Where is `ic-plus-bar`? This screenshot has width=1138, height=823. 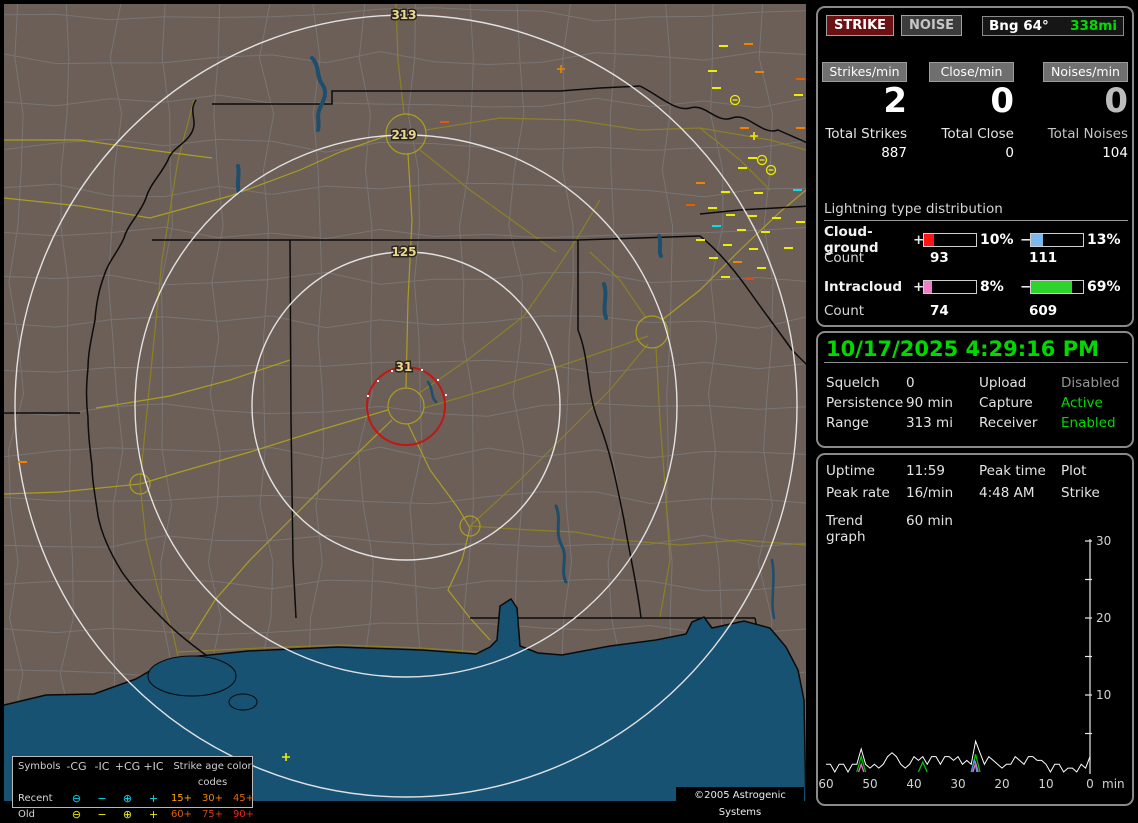 ic-plus-bar is located at coordinates (950, 287).